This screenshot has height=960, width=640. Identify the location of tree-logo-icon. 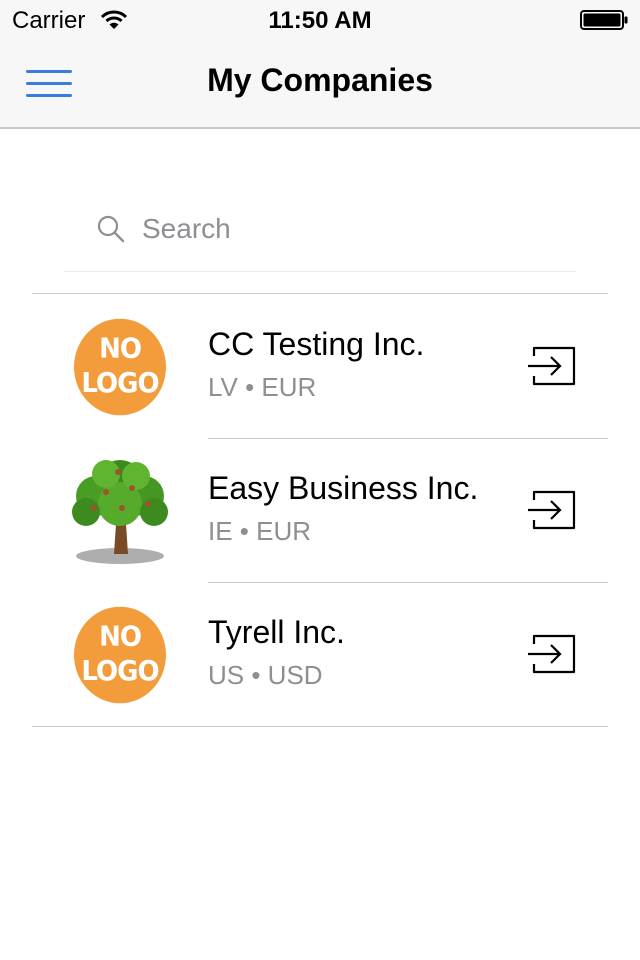
(120, 512).